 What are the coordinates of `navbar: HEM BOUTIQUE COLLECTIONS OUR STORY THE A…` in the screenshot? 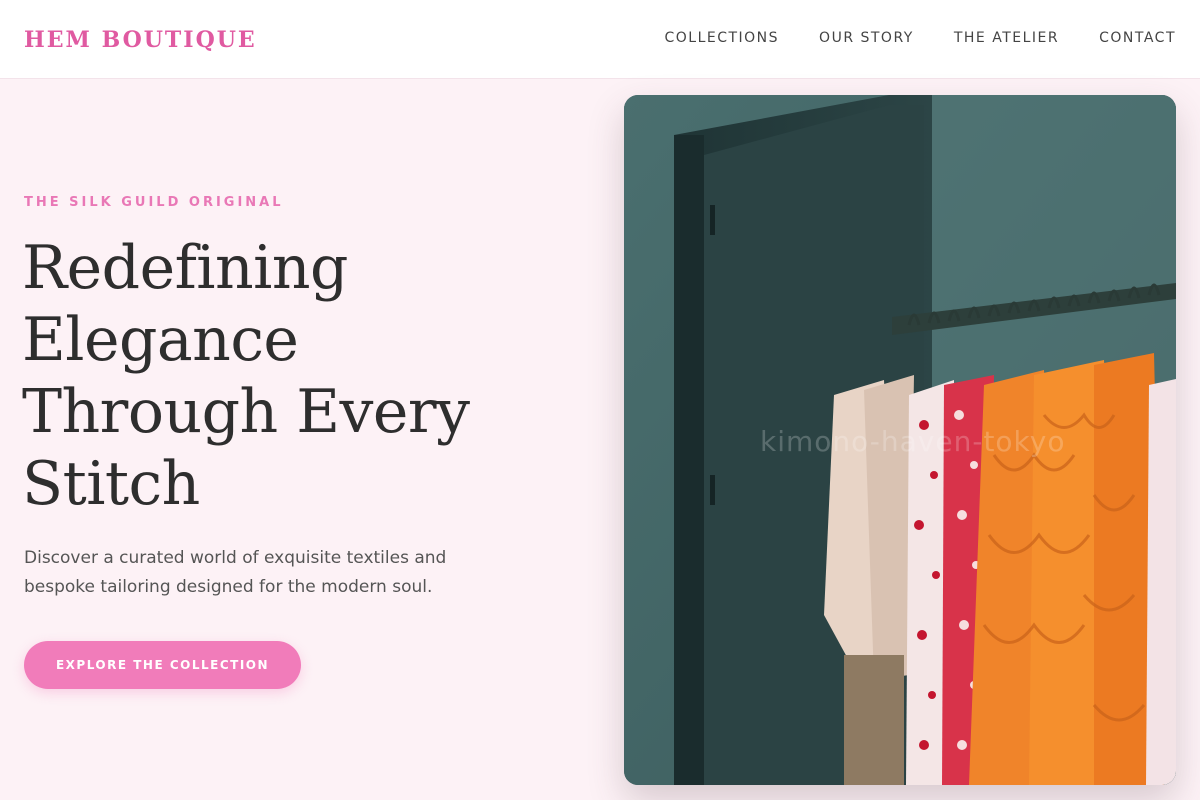 It's located at (600, 39).